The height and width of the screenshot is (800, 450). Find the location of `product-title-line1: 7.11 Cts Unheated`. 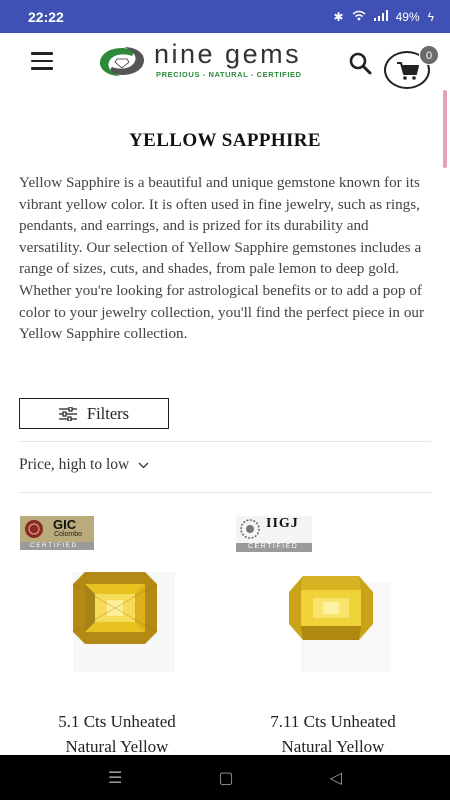

product-title-line1: 7.11 Cts Unheated is located at coordinates (333, 721).